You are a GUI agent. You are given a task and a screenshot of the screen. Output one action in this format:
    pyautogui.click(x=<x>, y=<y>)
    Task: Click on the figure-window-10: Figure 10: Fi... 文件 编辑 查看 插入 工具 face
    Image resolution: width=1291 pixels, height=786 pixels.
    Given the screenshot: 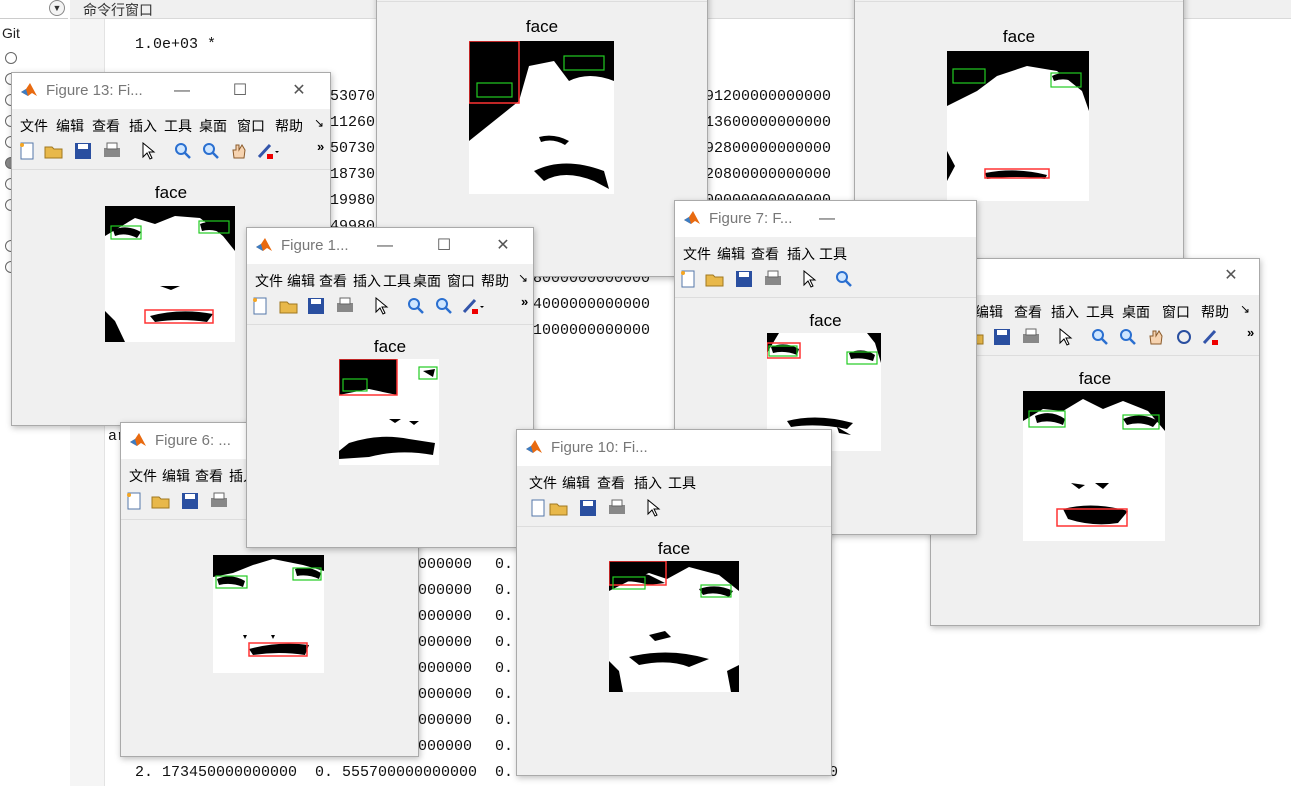 What is the action you would take?
    pyautogui.click(x=674, y=602)
    